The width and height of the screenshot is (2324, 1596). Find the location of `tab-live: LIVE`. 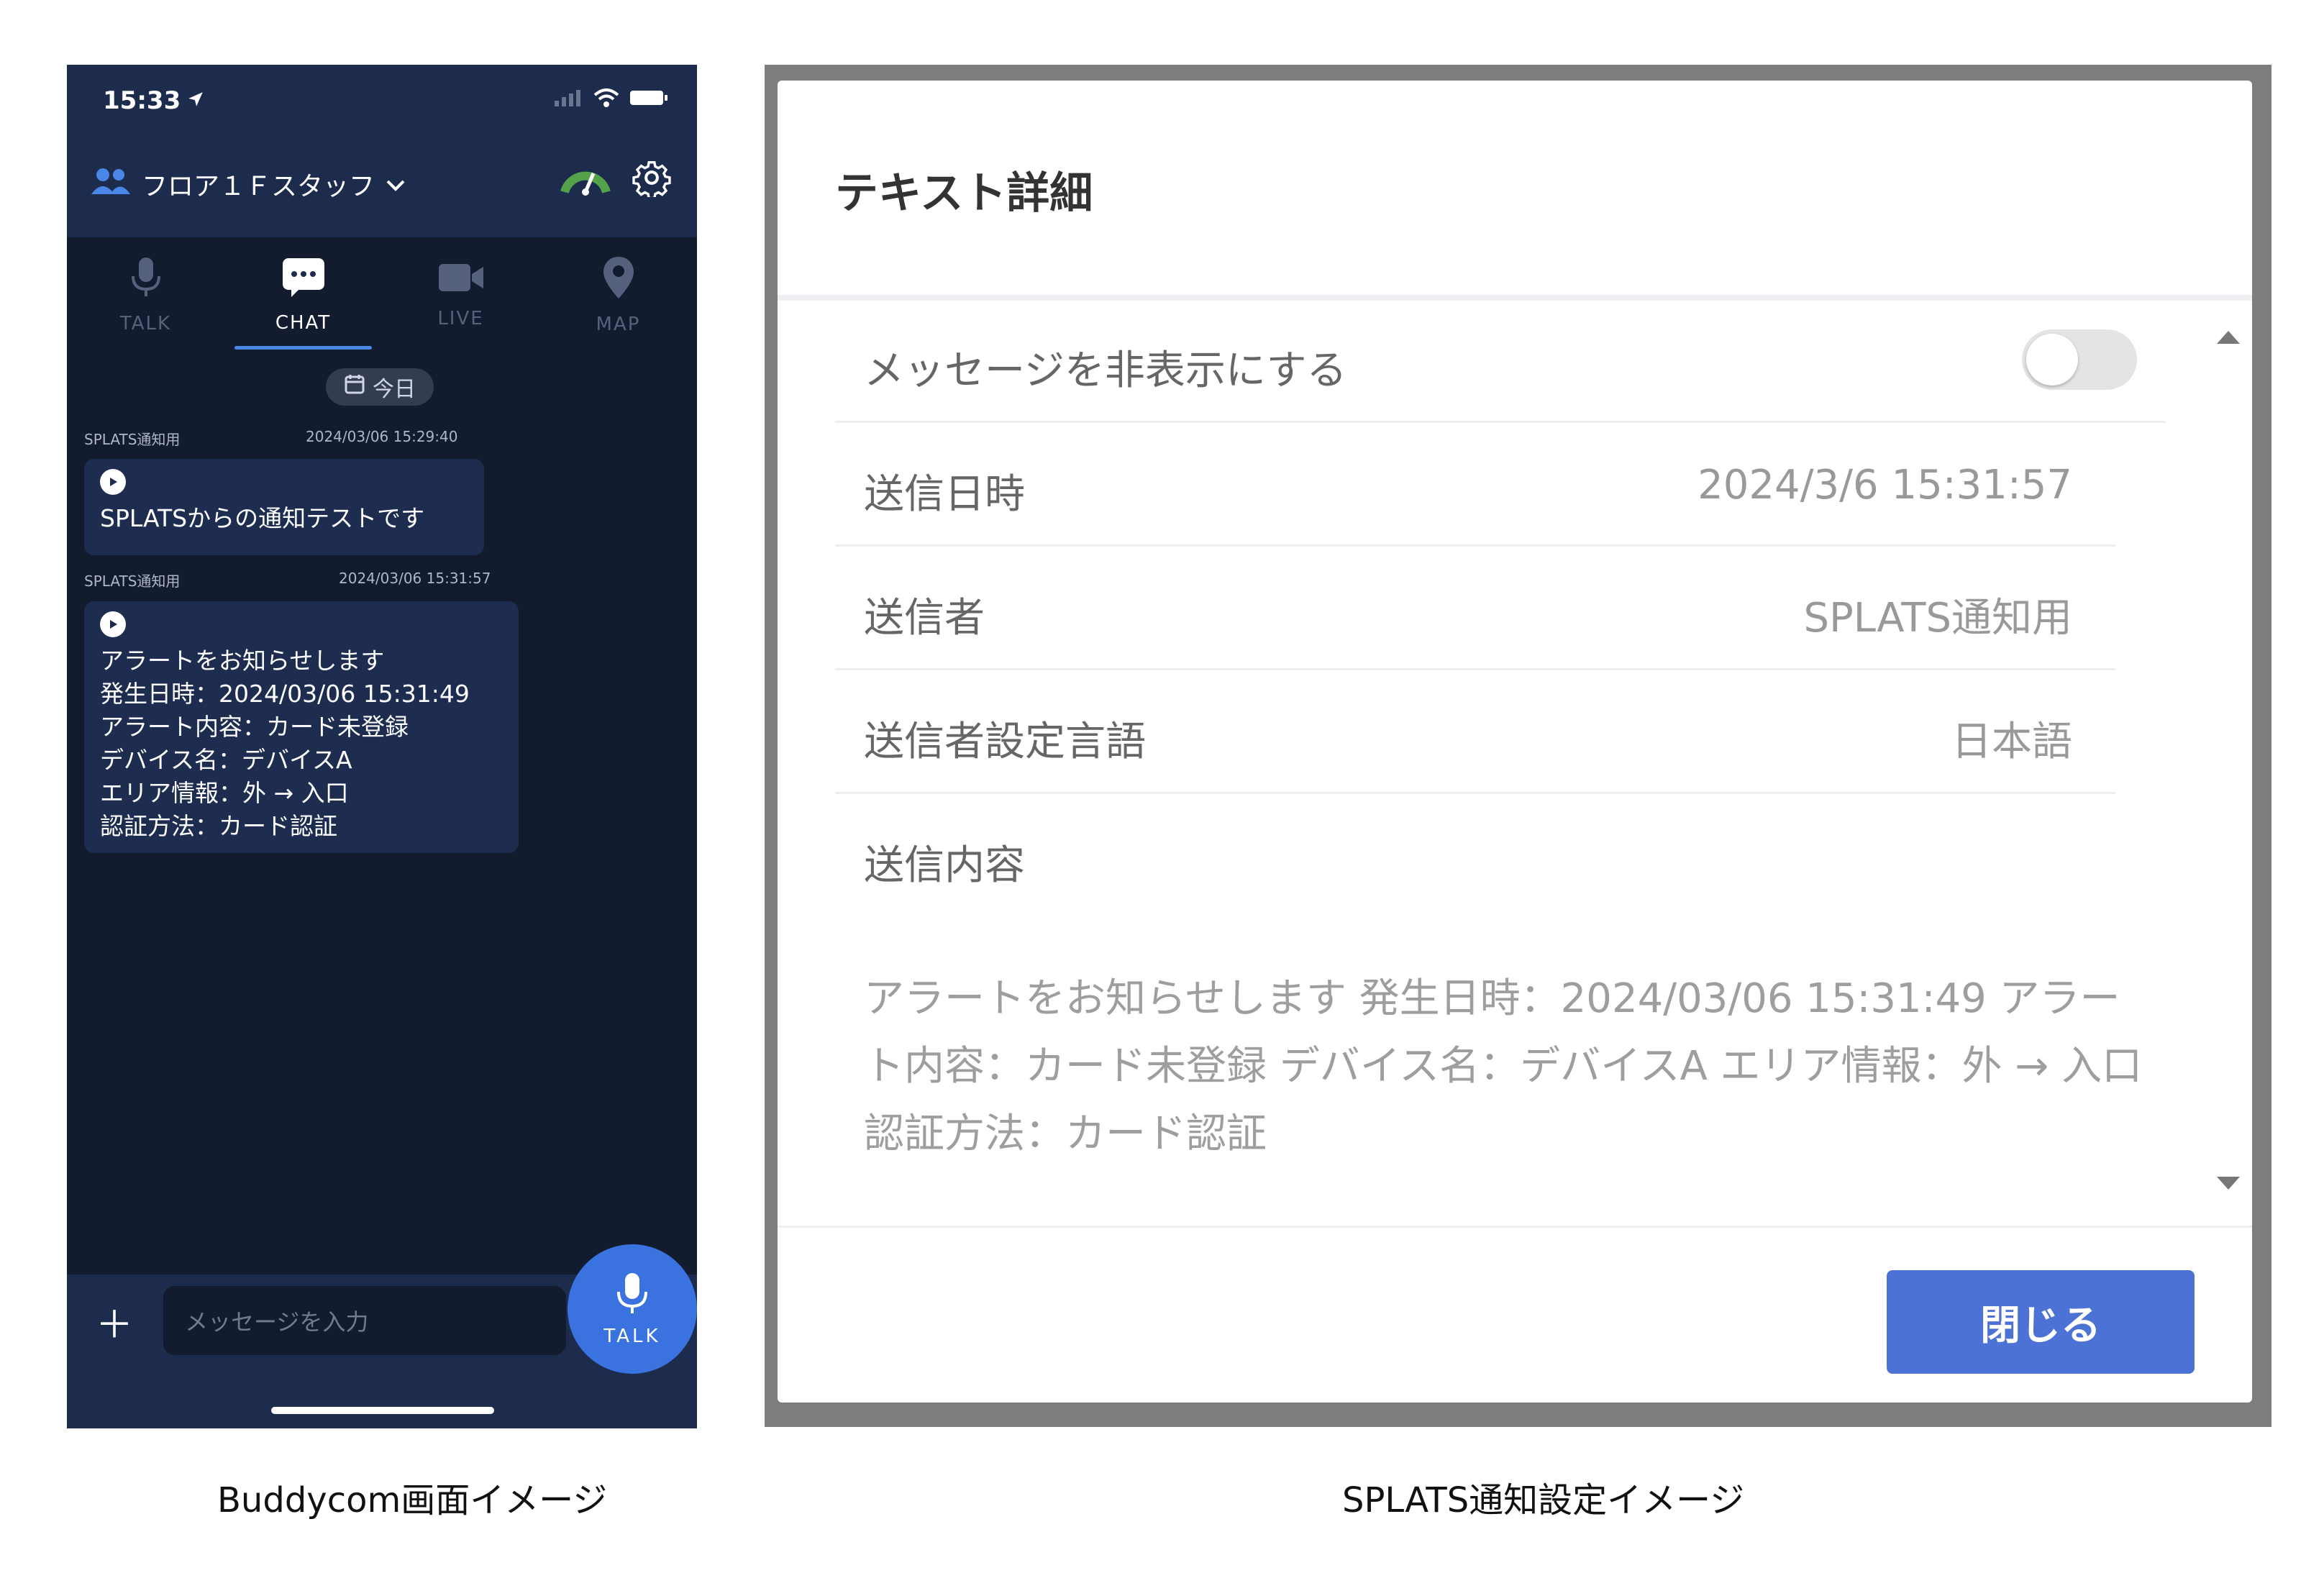

tab-live: LIVE is located at coordinates (460, 294).